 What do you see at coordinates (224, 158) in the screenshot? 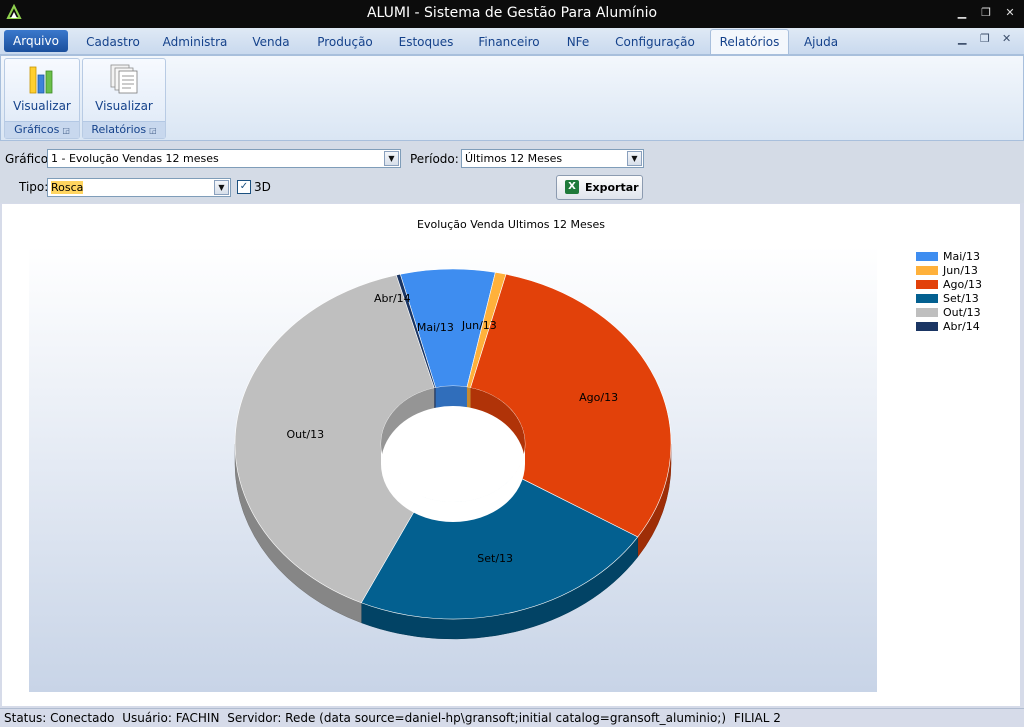
I see `grafico-select: 1 - Evolução Vendas 12 meses ▼` at bounding box center [224, 158].